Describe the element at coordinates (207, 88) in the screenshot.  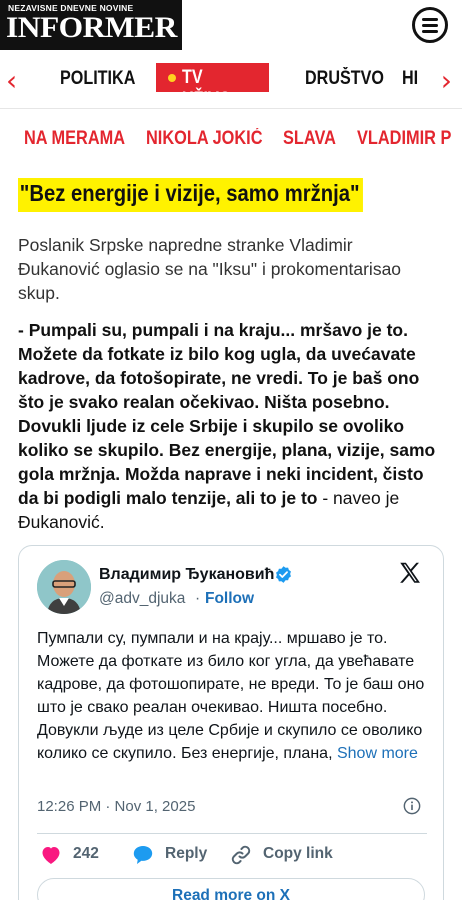
I see `nav-live-label: TV UŽIVO` at that location.